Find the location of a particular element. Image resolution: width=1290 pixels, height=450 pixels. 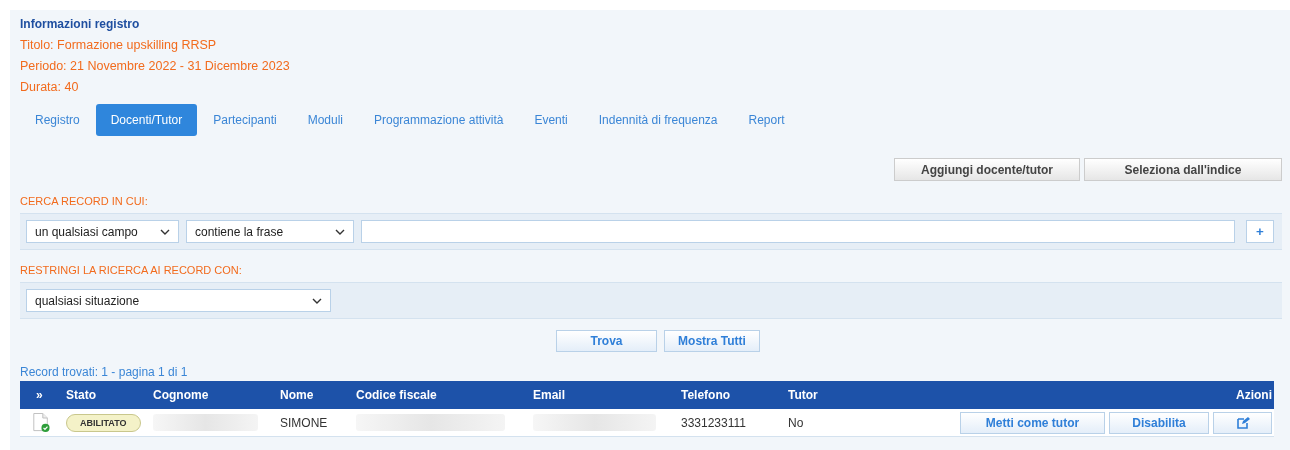

search-field is located at coordinates (798, 231).